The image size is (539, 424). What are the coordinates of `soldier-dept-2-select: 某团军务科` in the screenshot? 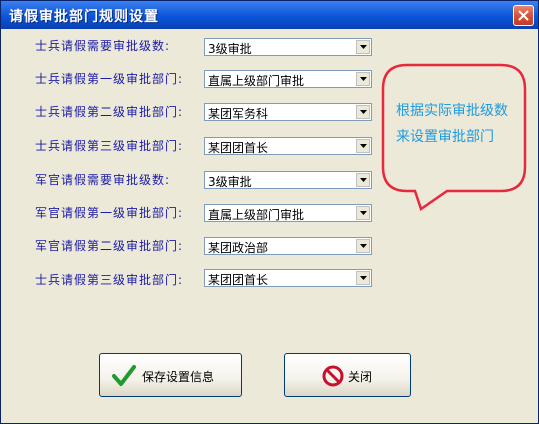 It's located at (288, 112).